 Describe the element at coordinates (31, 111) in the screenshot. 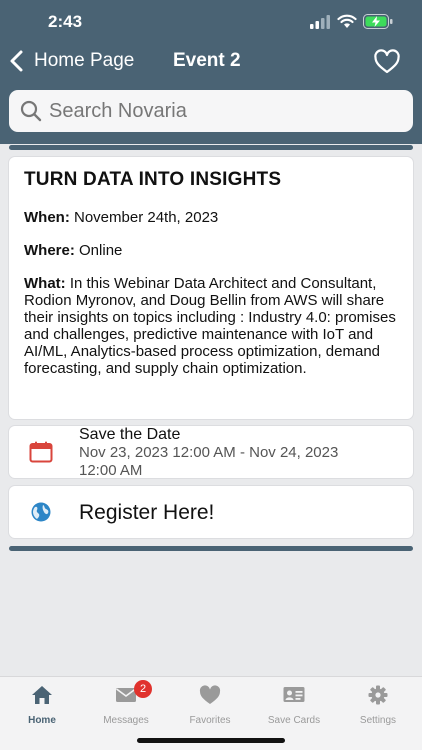

I see `search-icon` at that location.